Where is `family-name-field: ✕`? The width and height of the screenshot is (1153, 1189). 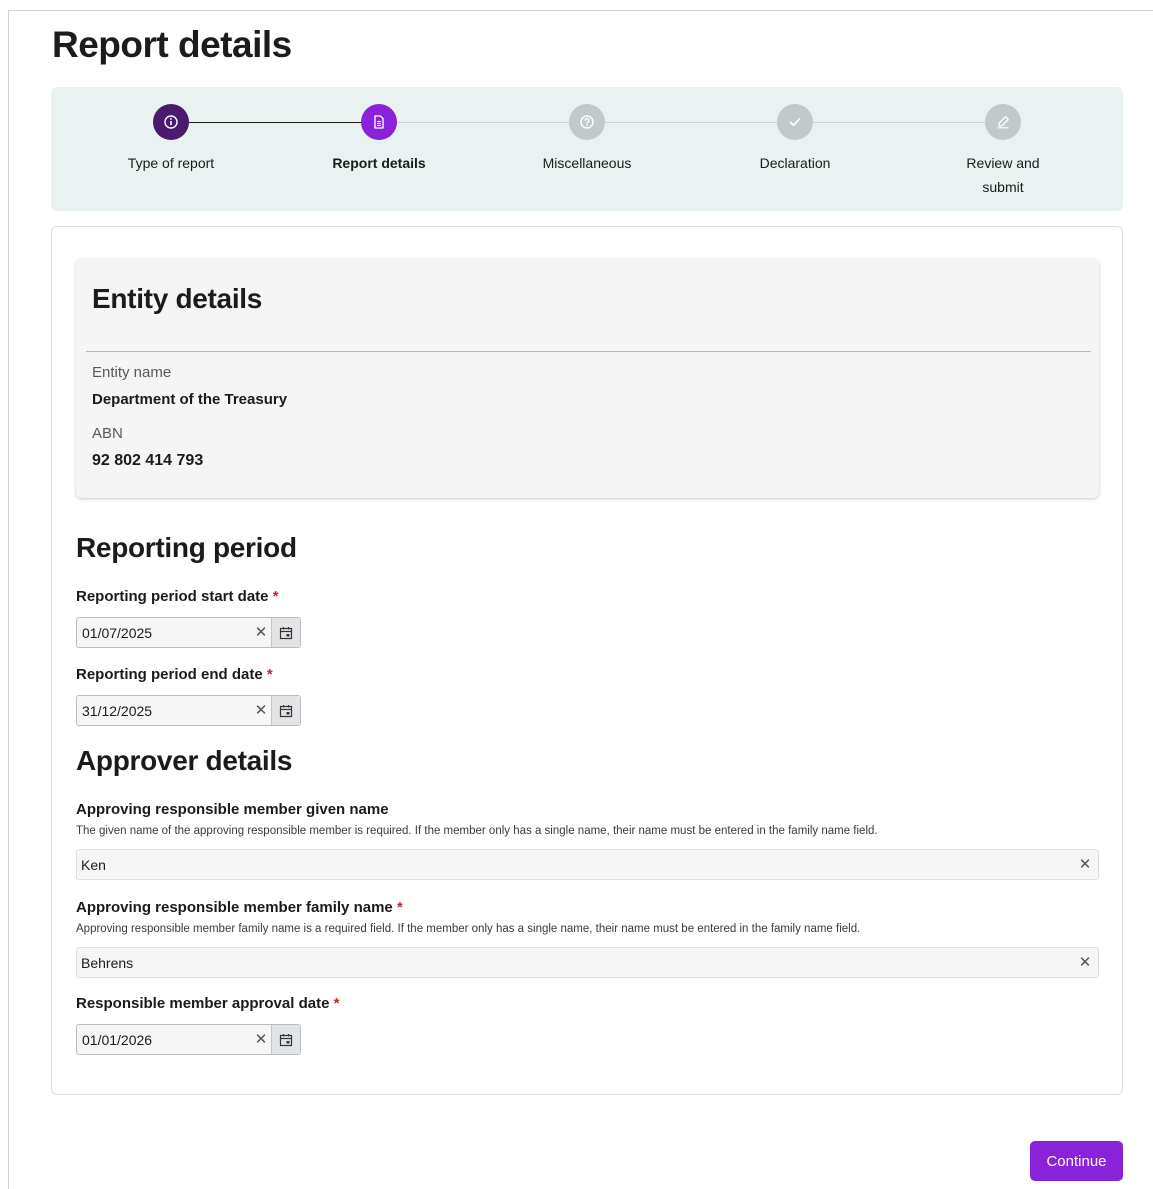 family-name-field: ✕ is located at coordinates (587, 962).